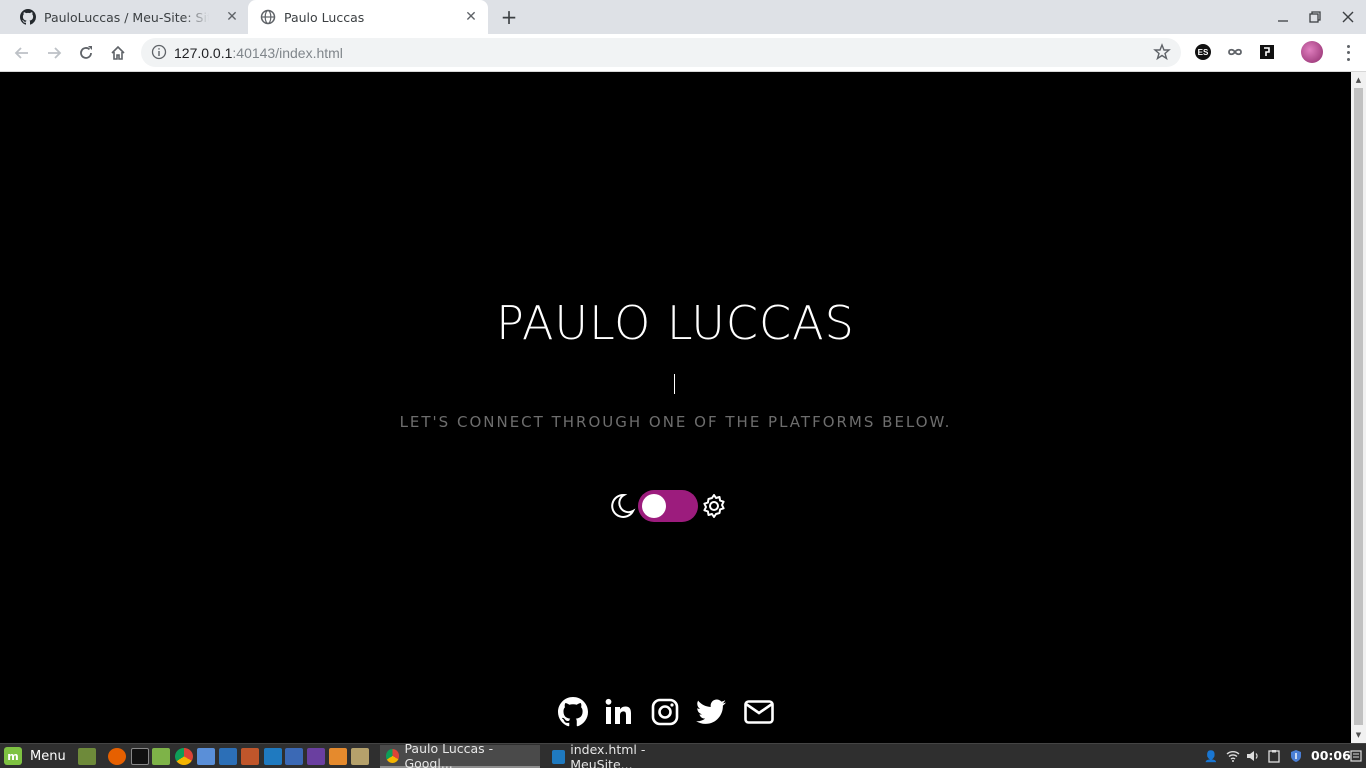 This screenshot has width=1366, height=768. What do you see at coordinates (661, 52) in the screenshot?
I see `address-bar: 127.0.0.1:40143/index.html` at bounding box center [661, 52].